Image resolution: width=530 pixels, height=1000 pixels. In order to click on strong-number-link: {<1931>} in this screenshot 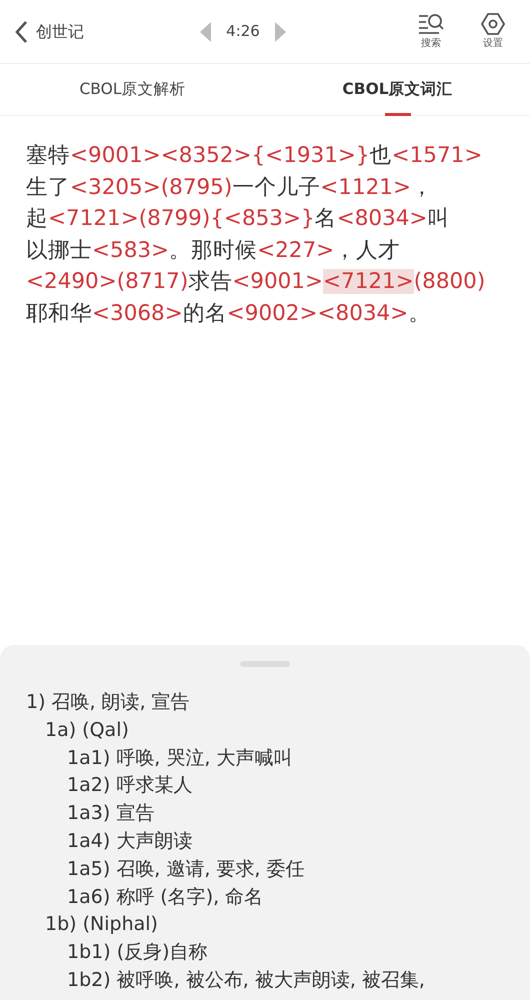, I will do `click(311, 155)`.